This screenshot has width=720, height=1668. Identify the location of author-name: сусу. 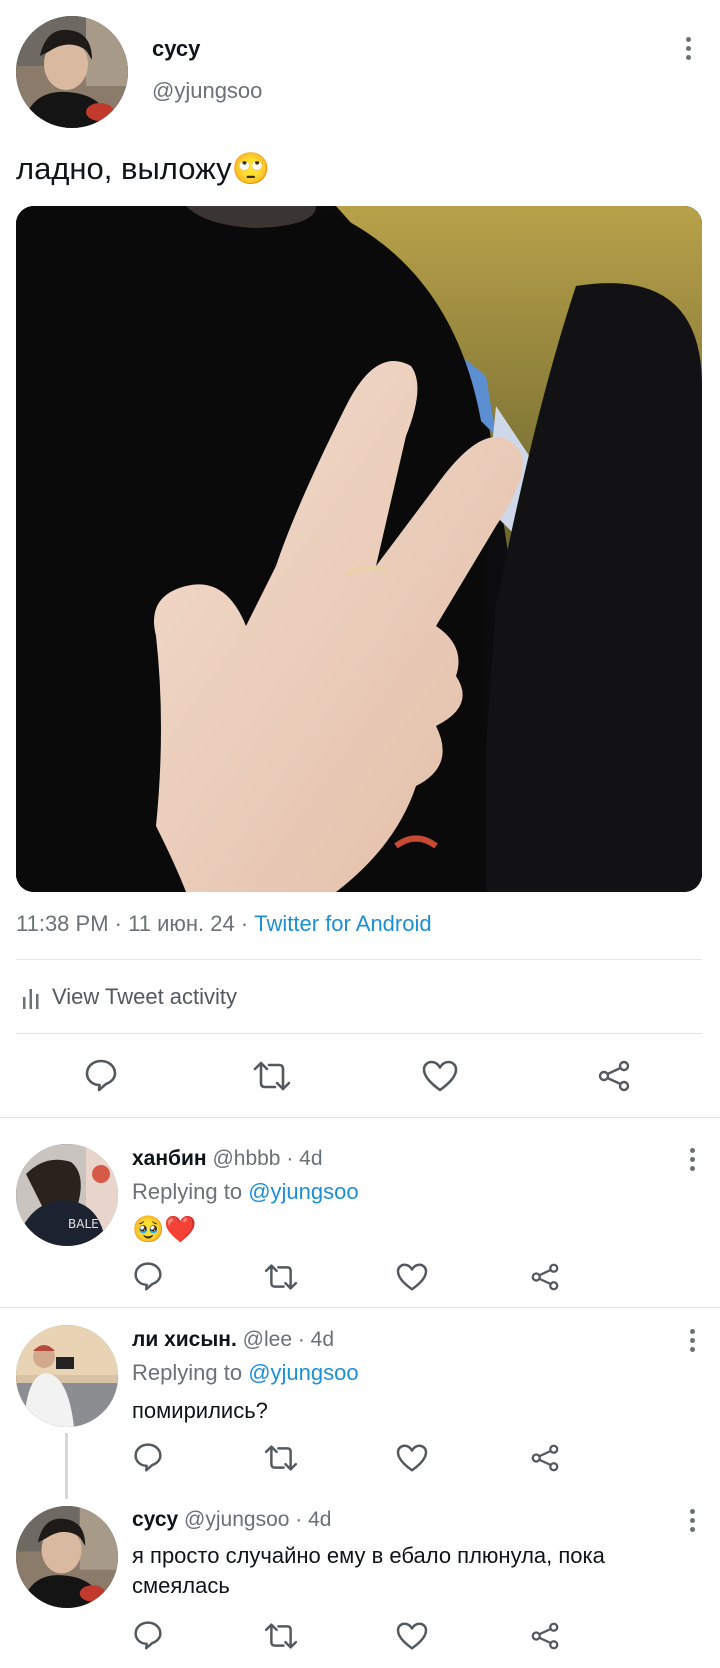
(176, 49).